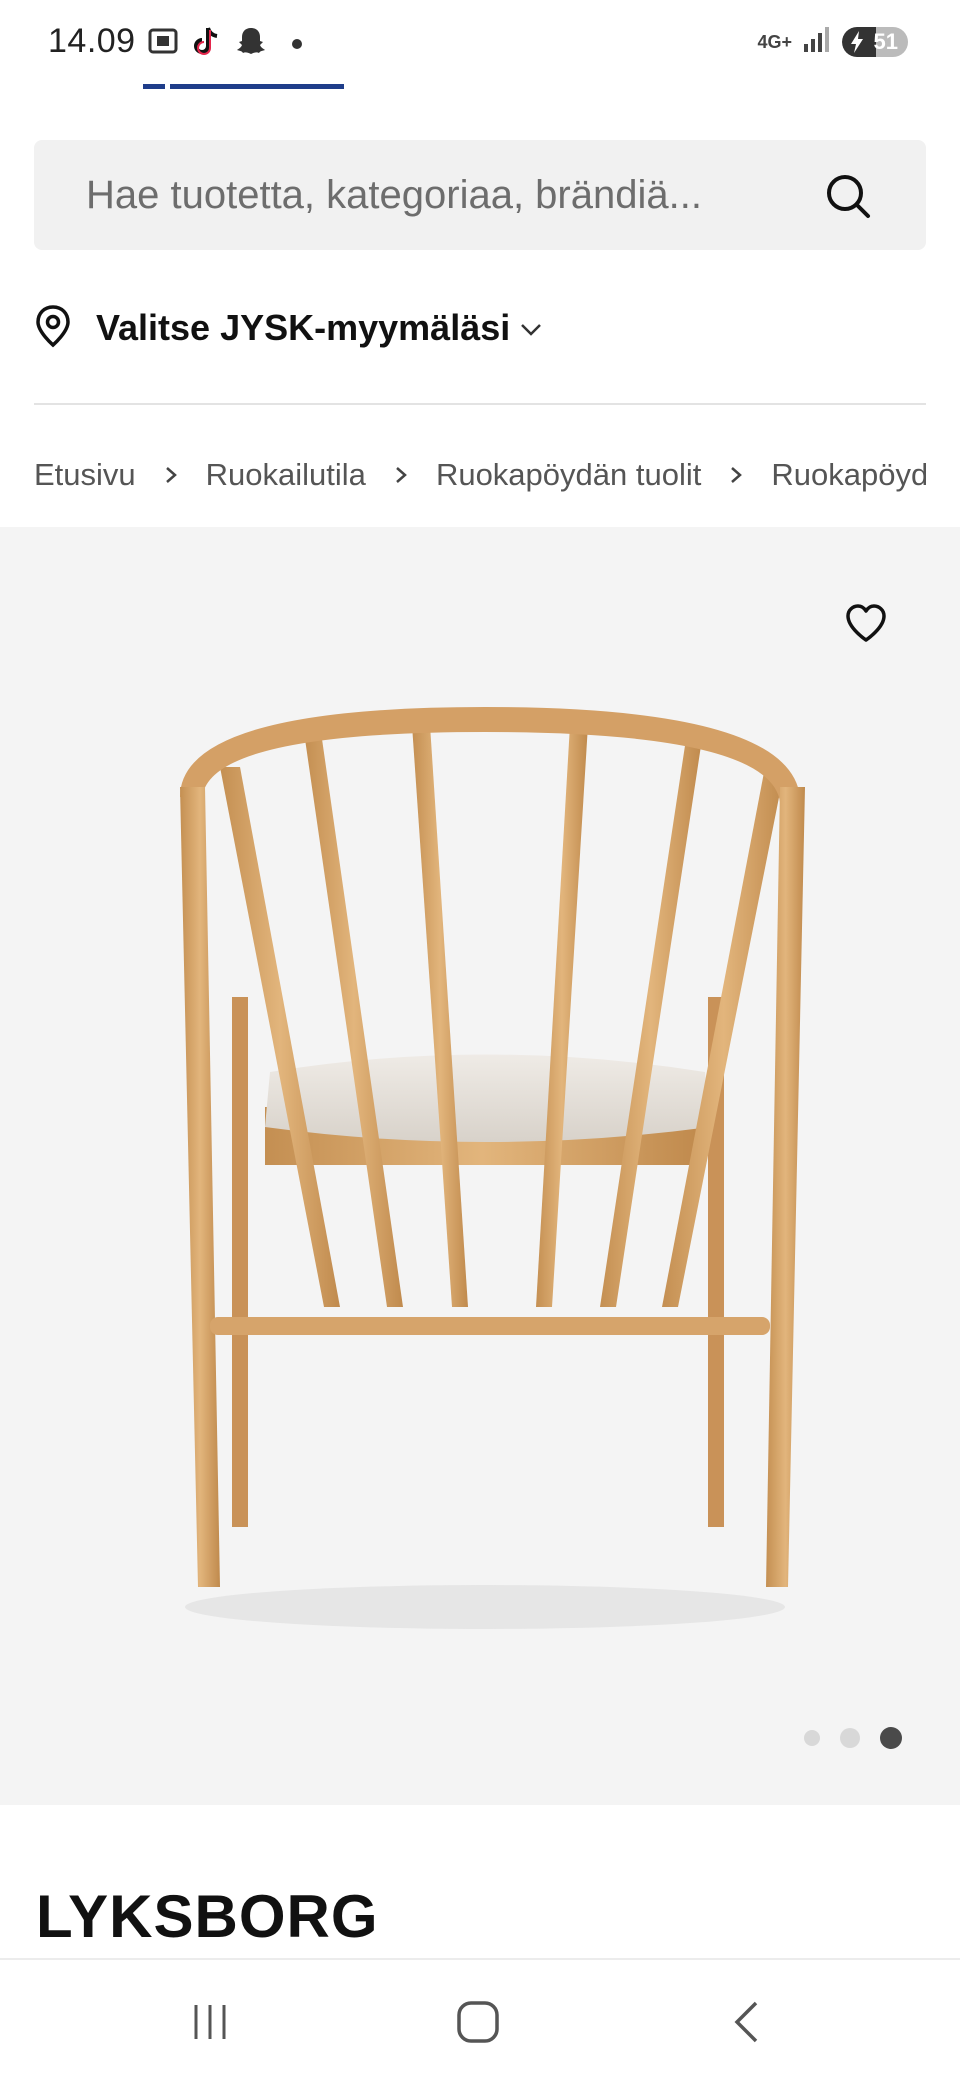 The width and height of the screenshot is (960, 2080). What do you see at coordinates (297, 43) in the screenshot?
I see `dot-icon` at bounding box center [297, 43].